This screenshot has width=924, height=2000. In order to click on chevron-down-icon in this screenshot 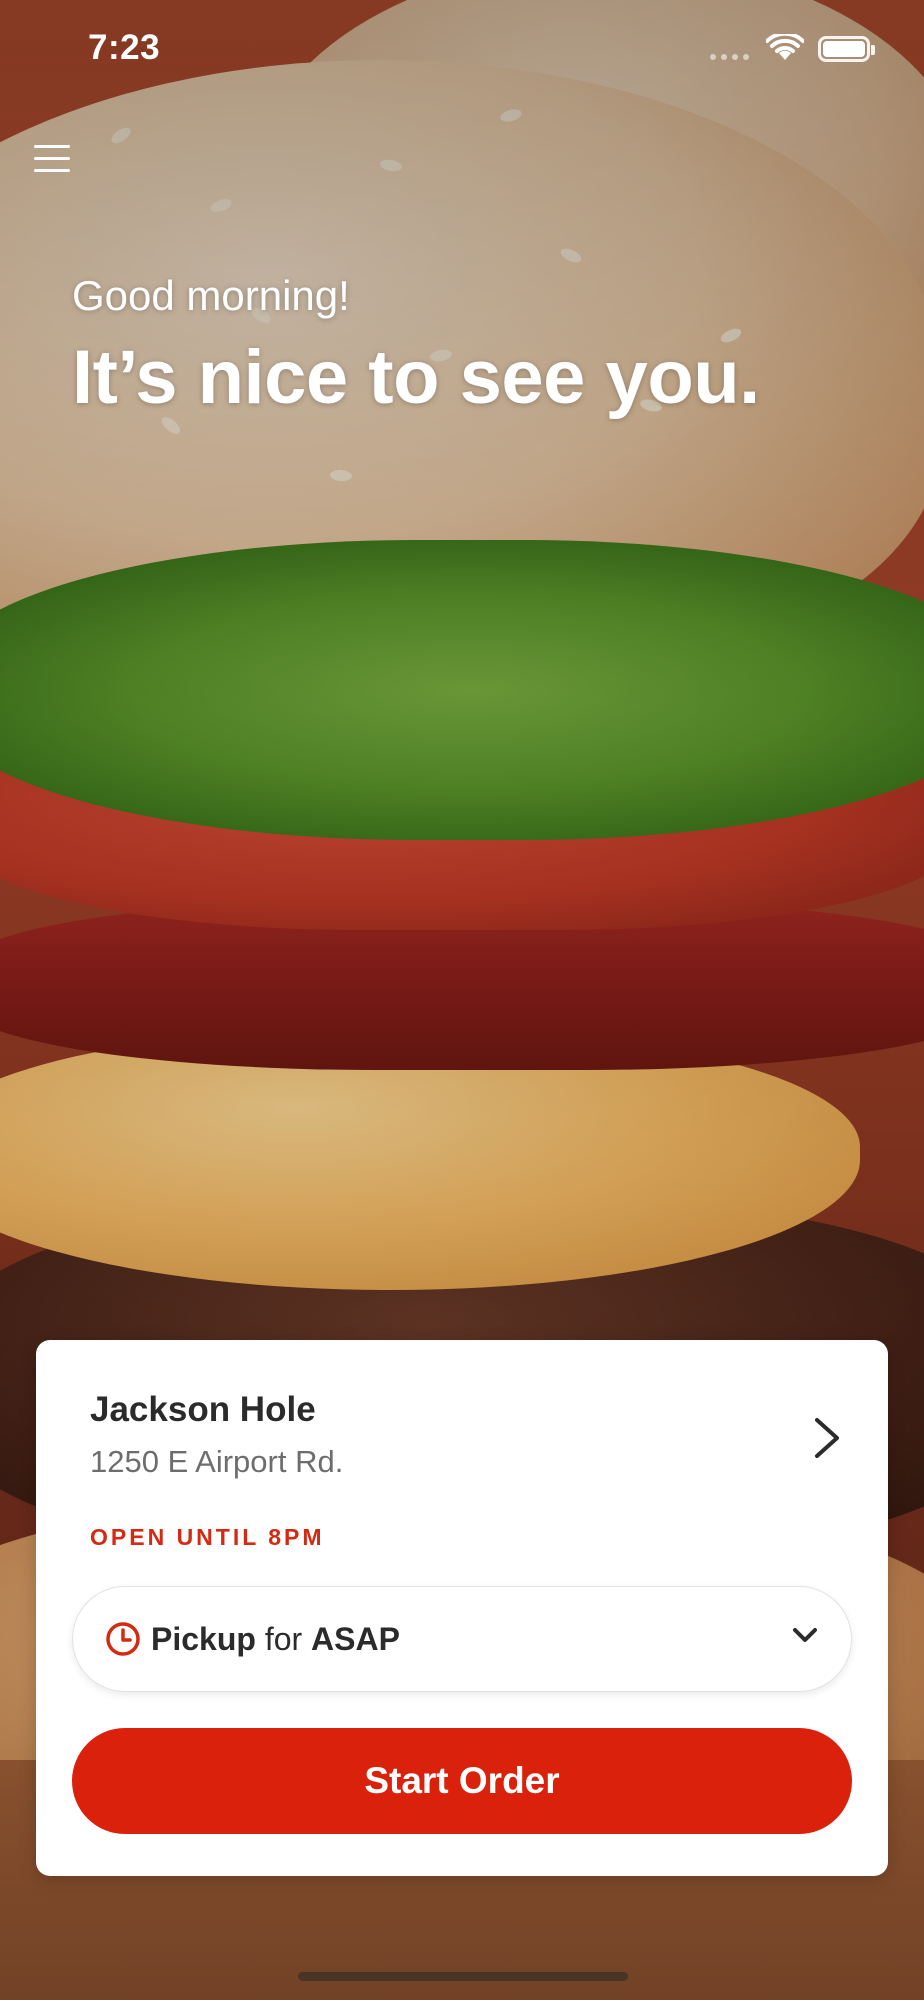, I will do `click(805, 1635)`.